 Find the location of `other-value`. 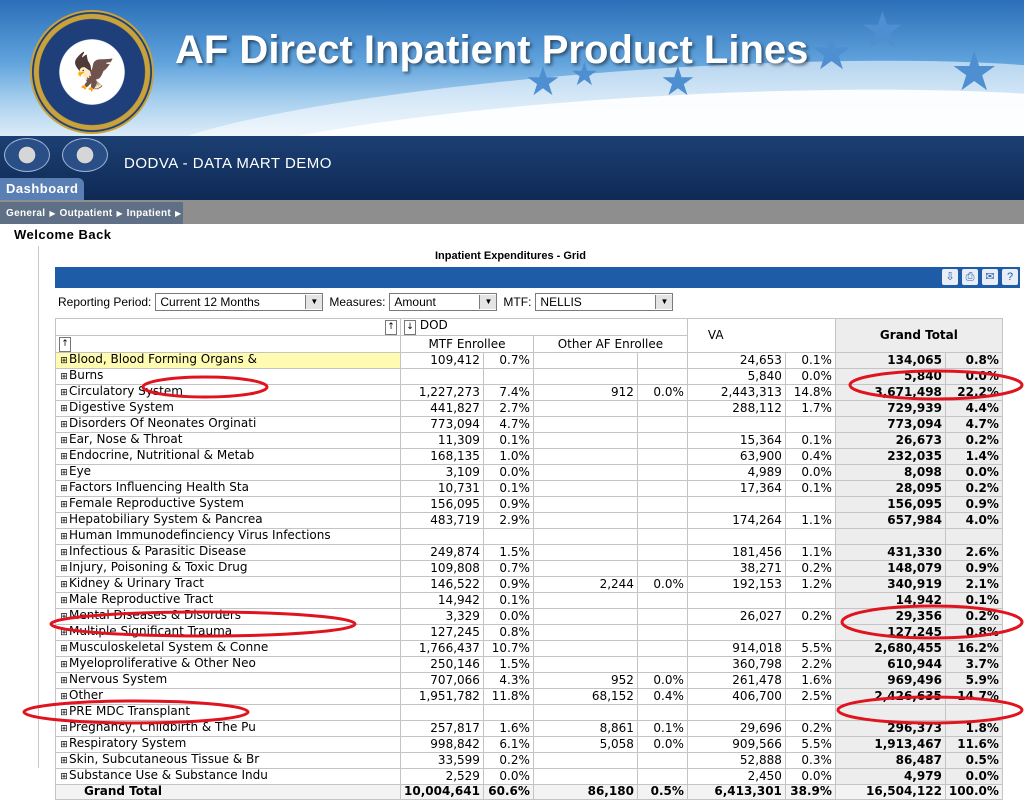

other-value is located at coordinates (585, 424).